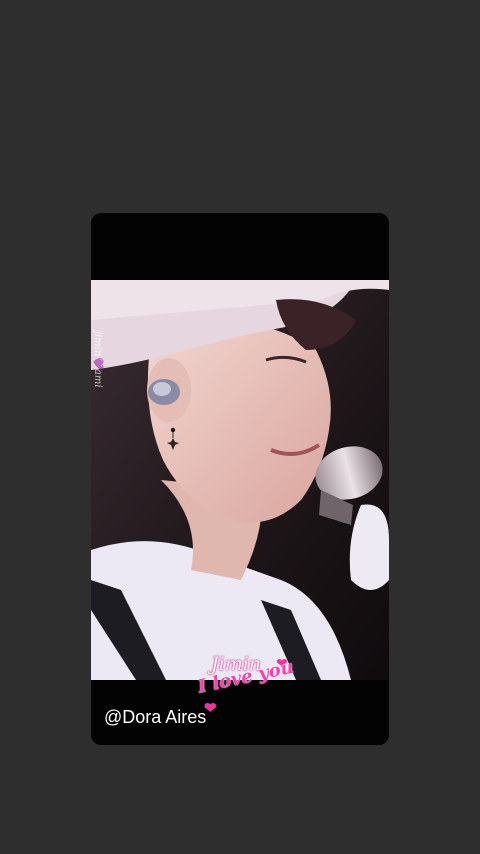 This screenshot has height=854, width=480. What do you see at coordinates (256, 688) in the screenshot?
I see `gif-sticker: Jimin ❤ I love you ❤` at bounding box center [256, 688].